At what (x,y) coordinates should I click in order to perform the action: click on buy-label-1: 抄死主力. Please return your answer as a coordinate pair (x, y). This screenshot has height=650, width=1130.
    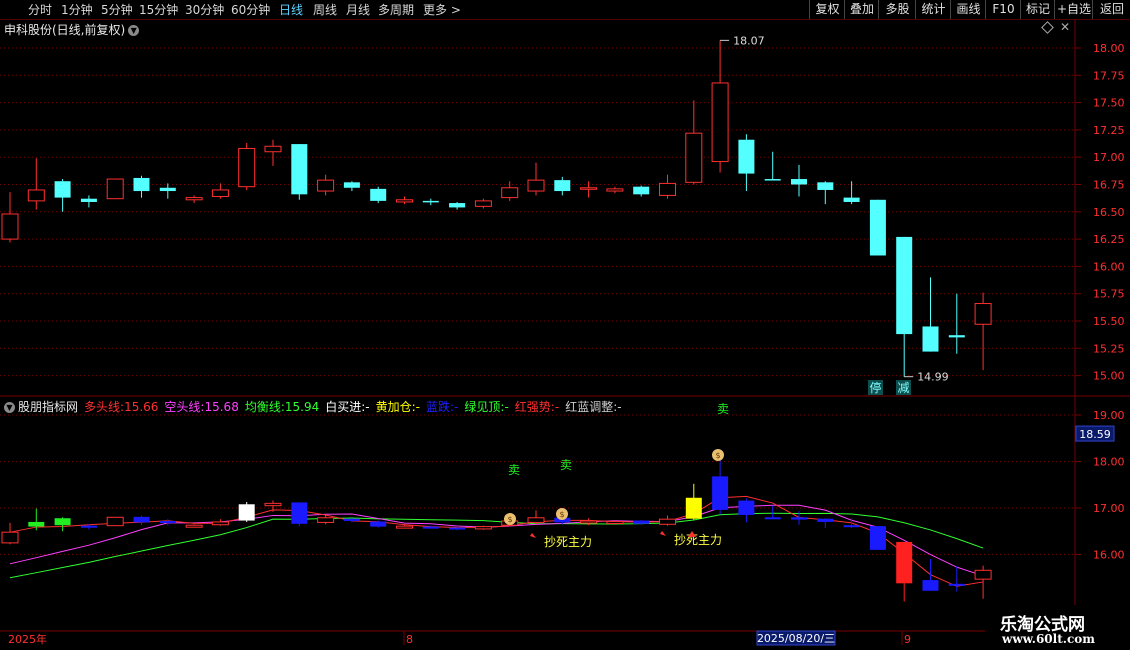
    Looking at the image, I should click on (698, 540).